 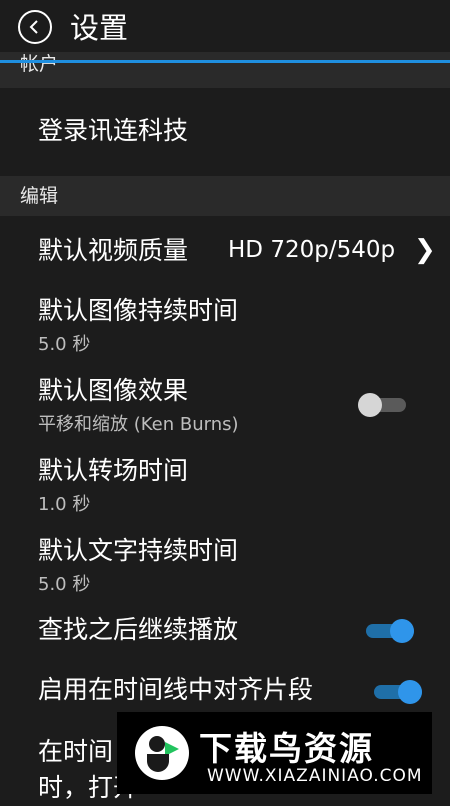 I want to click on continue-after-find-label: 查找之后继续播放, so click(x=138, y=629).